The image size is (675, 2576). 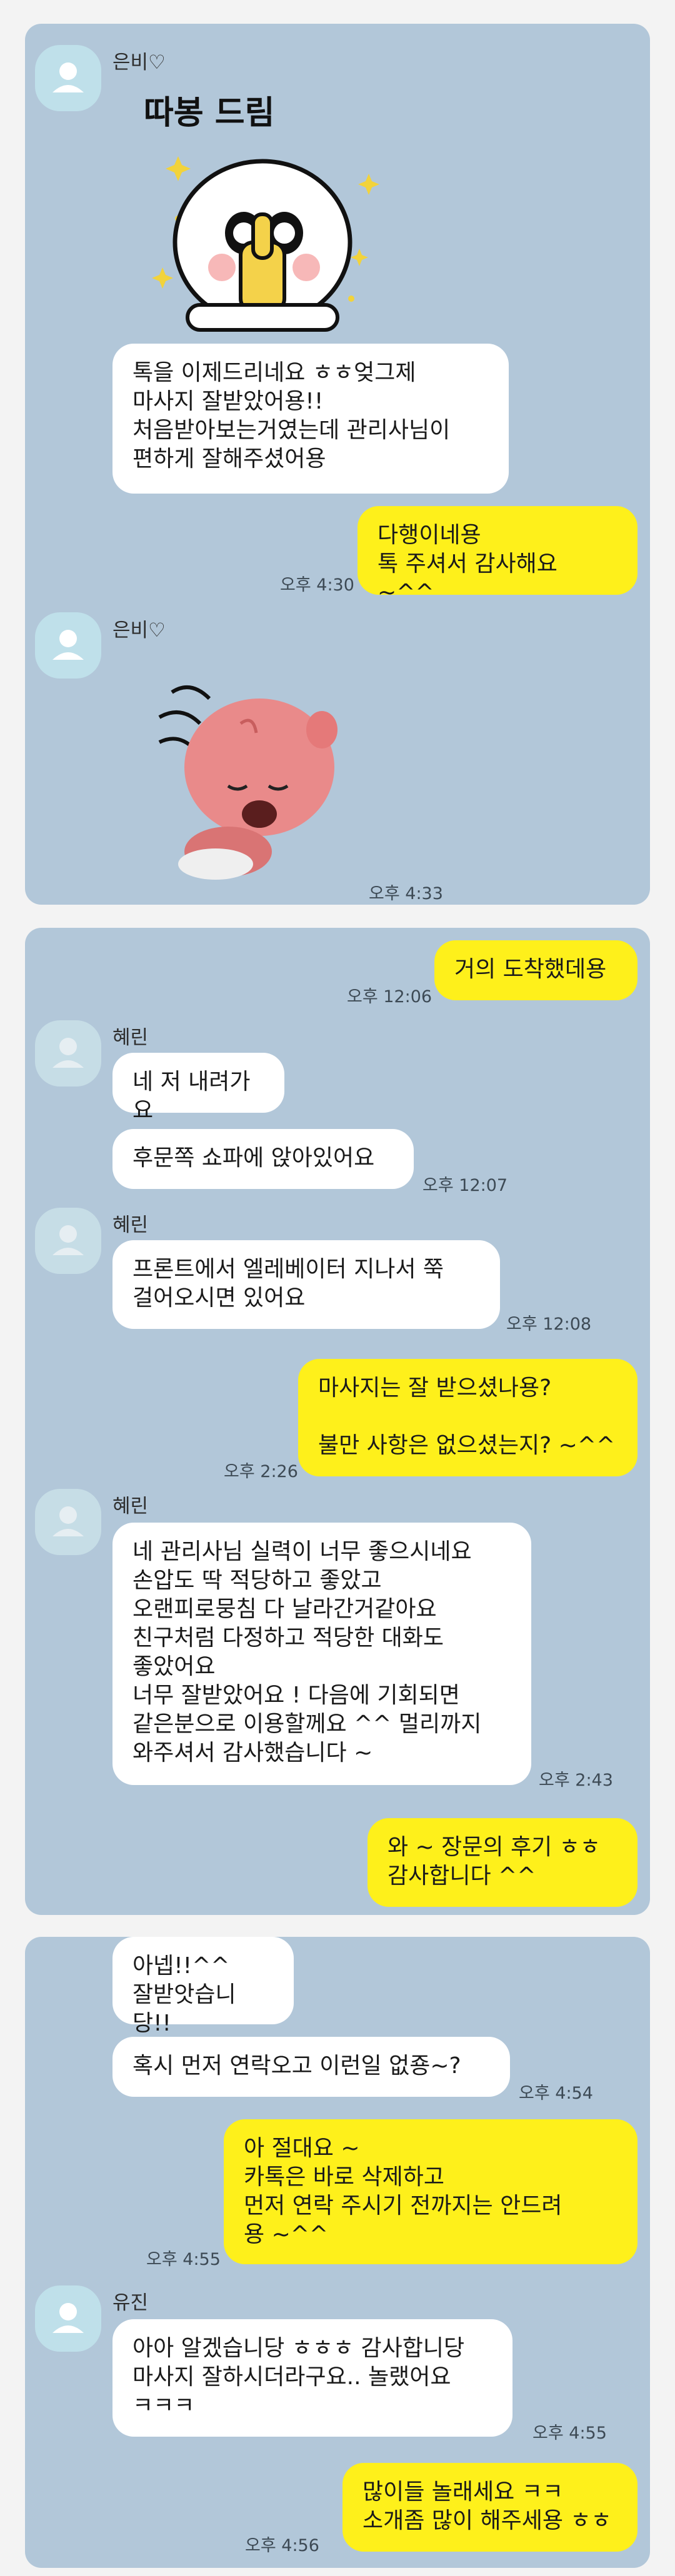 What do you see at coordinates (311, 2067) in the screenshot?
I see `incoming-message: 혹시 먼저 연락오고 이런일 없죵~?` at bounding box center [311, 2067].